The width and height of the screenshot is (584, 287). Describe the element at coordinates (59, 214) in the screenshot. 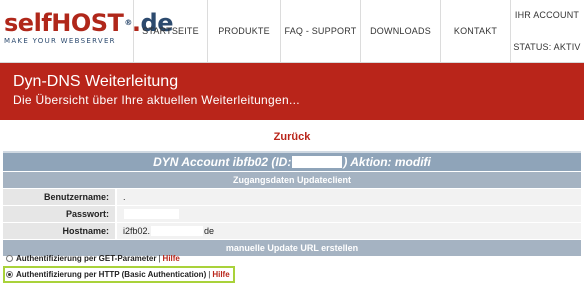

I see `password-label: Passwort:` at that location.